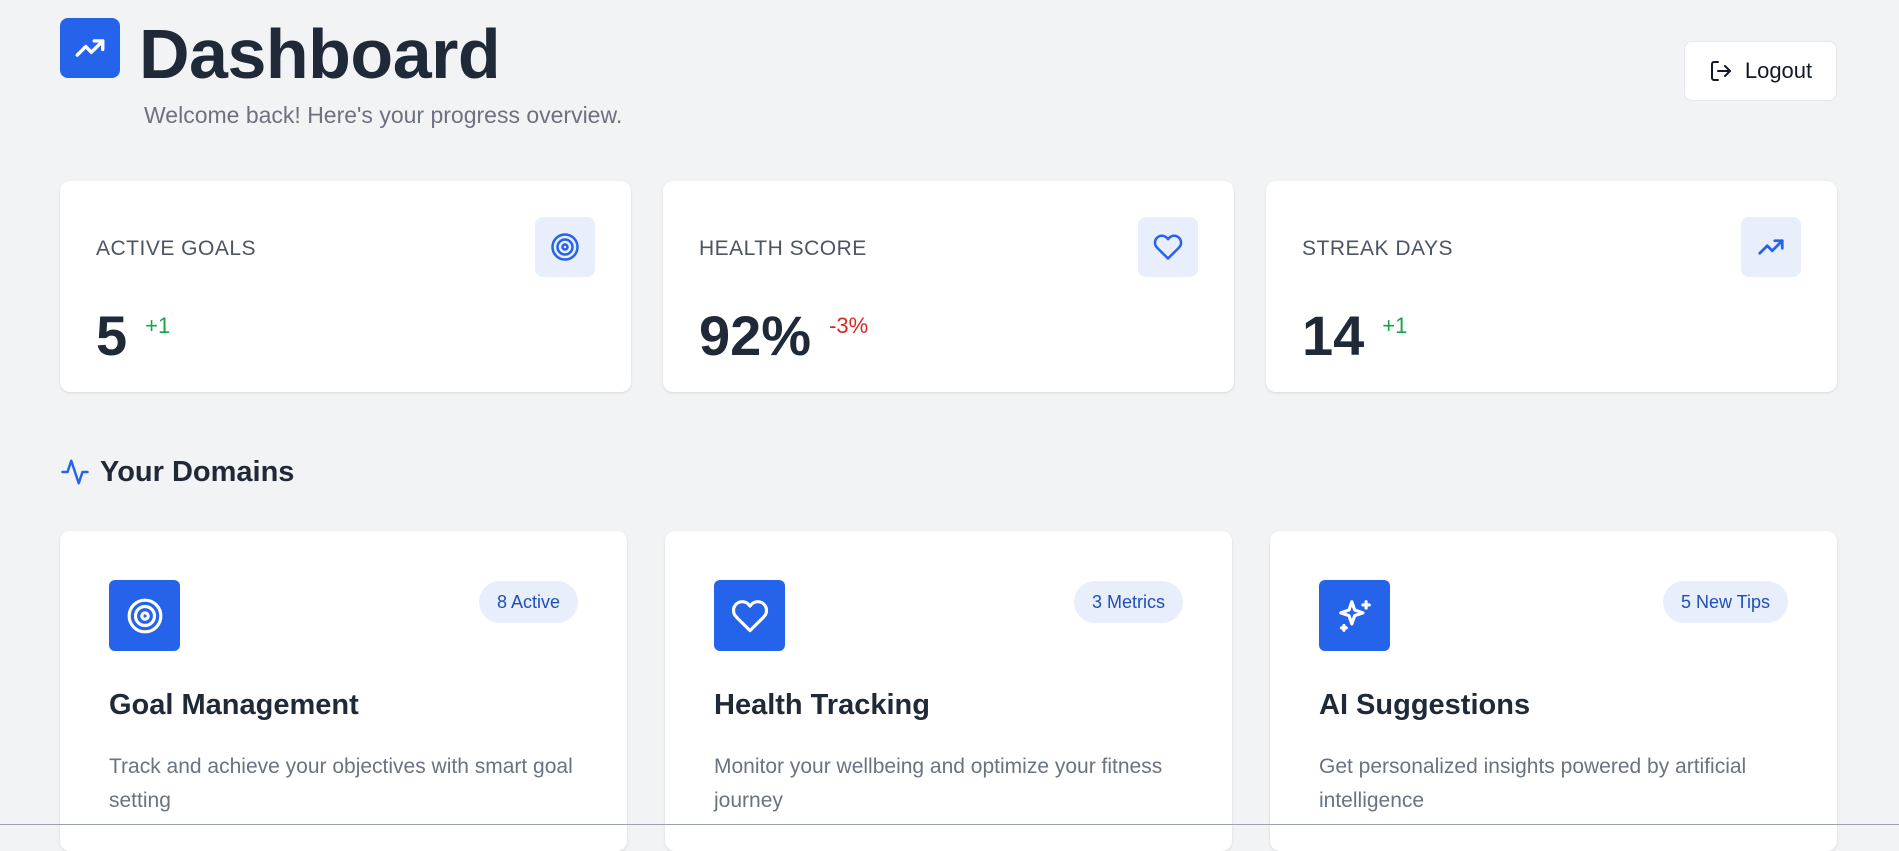 This screenshot has height=851, width=1899. What do you see at coordinates (1128, 602) in the screenshot?
I see `status-badge: 3 Metrics` at bounding box center [1128, 602].